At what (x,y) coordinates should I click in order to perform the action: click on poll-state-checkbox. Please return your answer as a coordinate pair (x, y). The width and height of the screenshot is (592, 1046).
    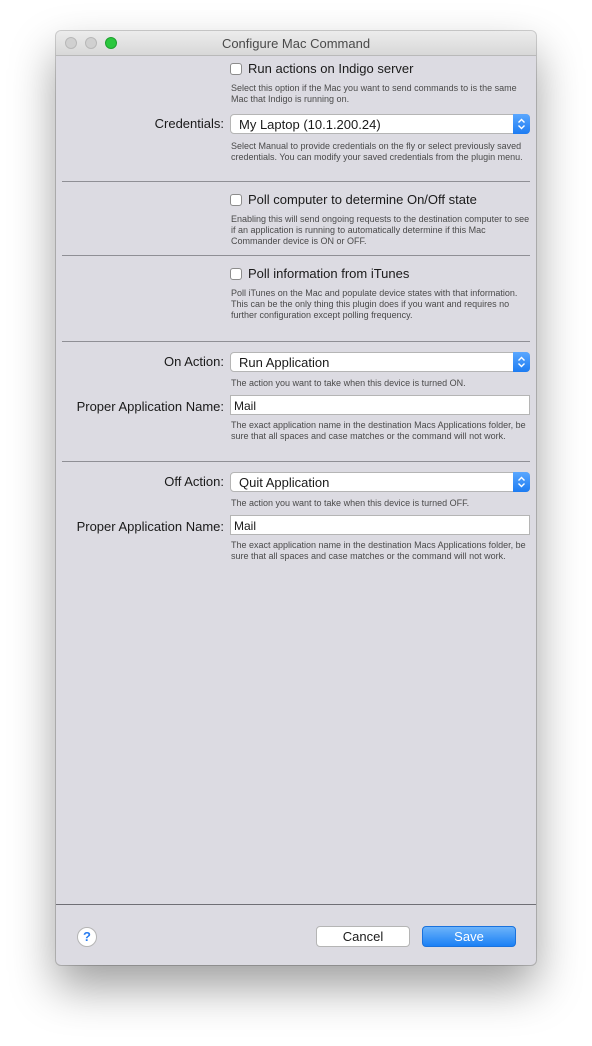
    Looking at the image, I should click on (236, 200).